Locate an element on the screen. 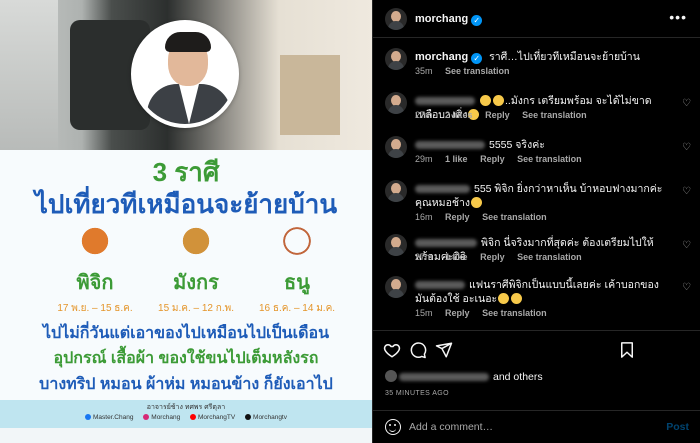  comment-icon is located at coordinates (418, 350).